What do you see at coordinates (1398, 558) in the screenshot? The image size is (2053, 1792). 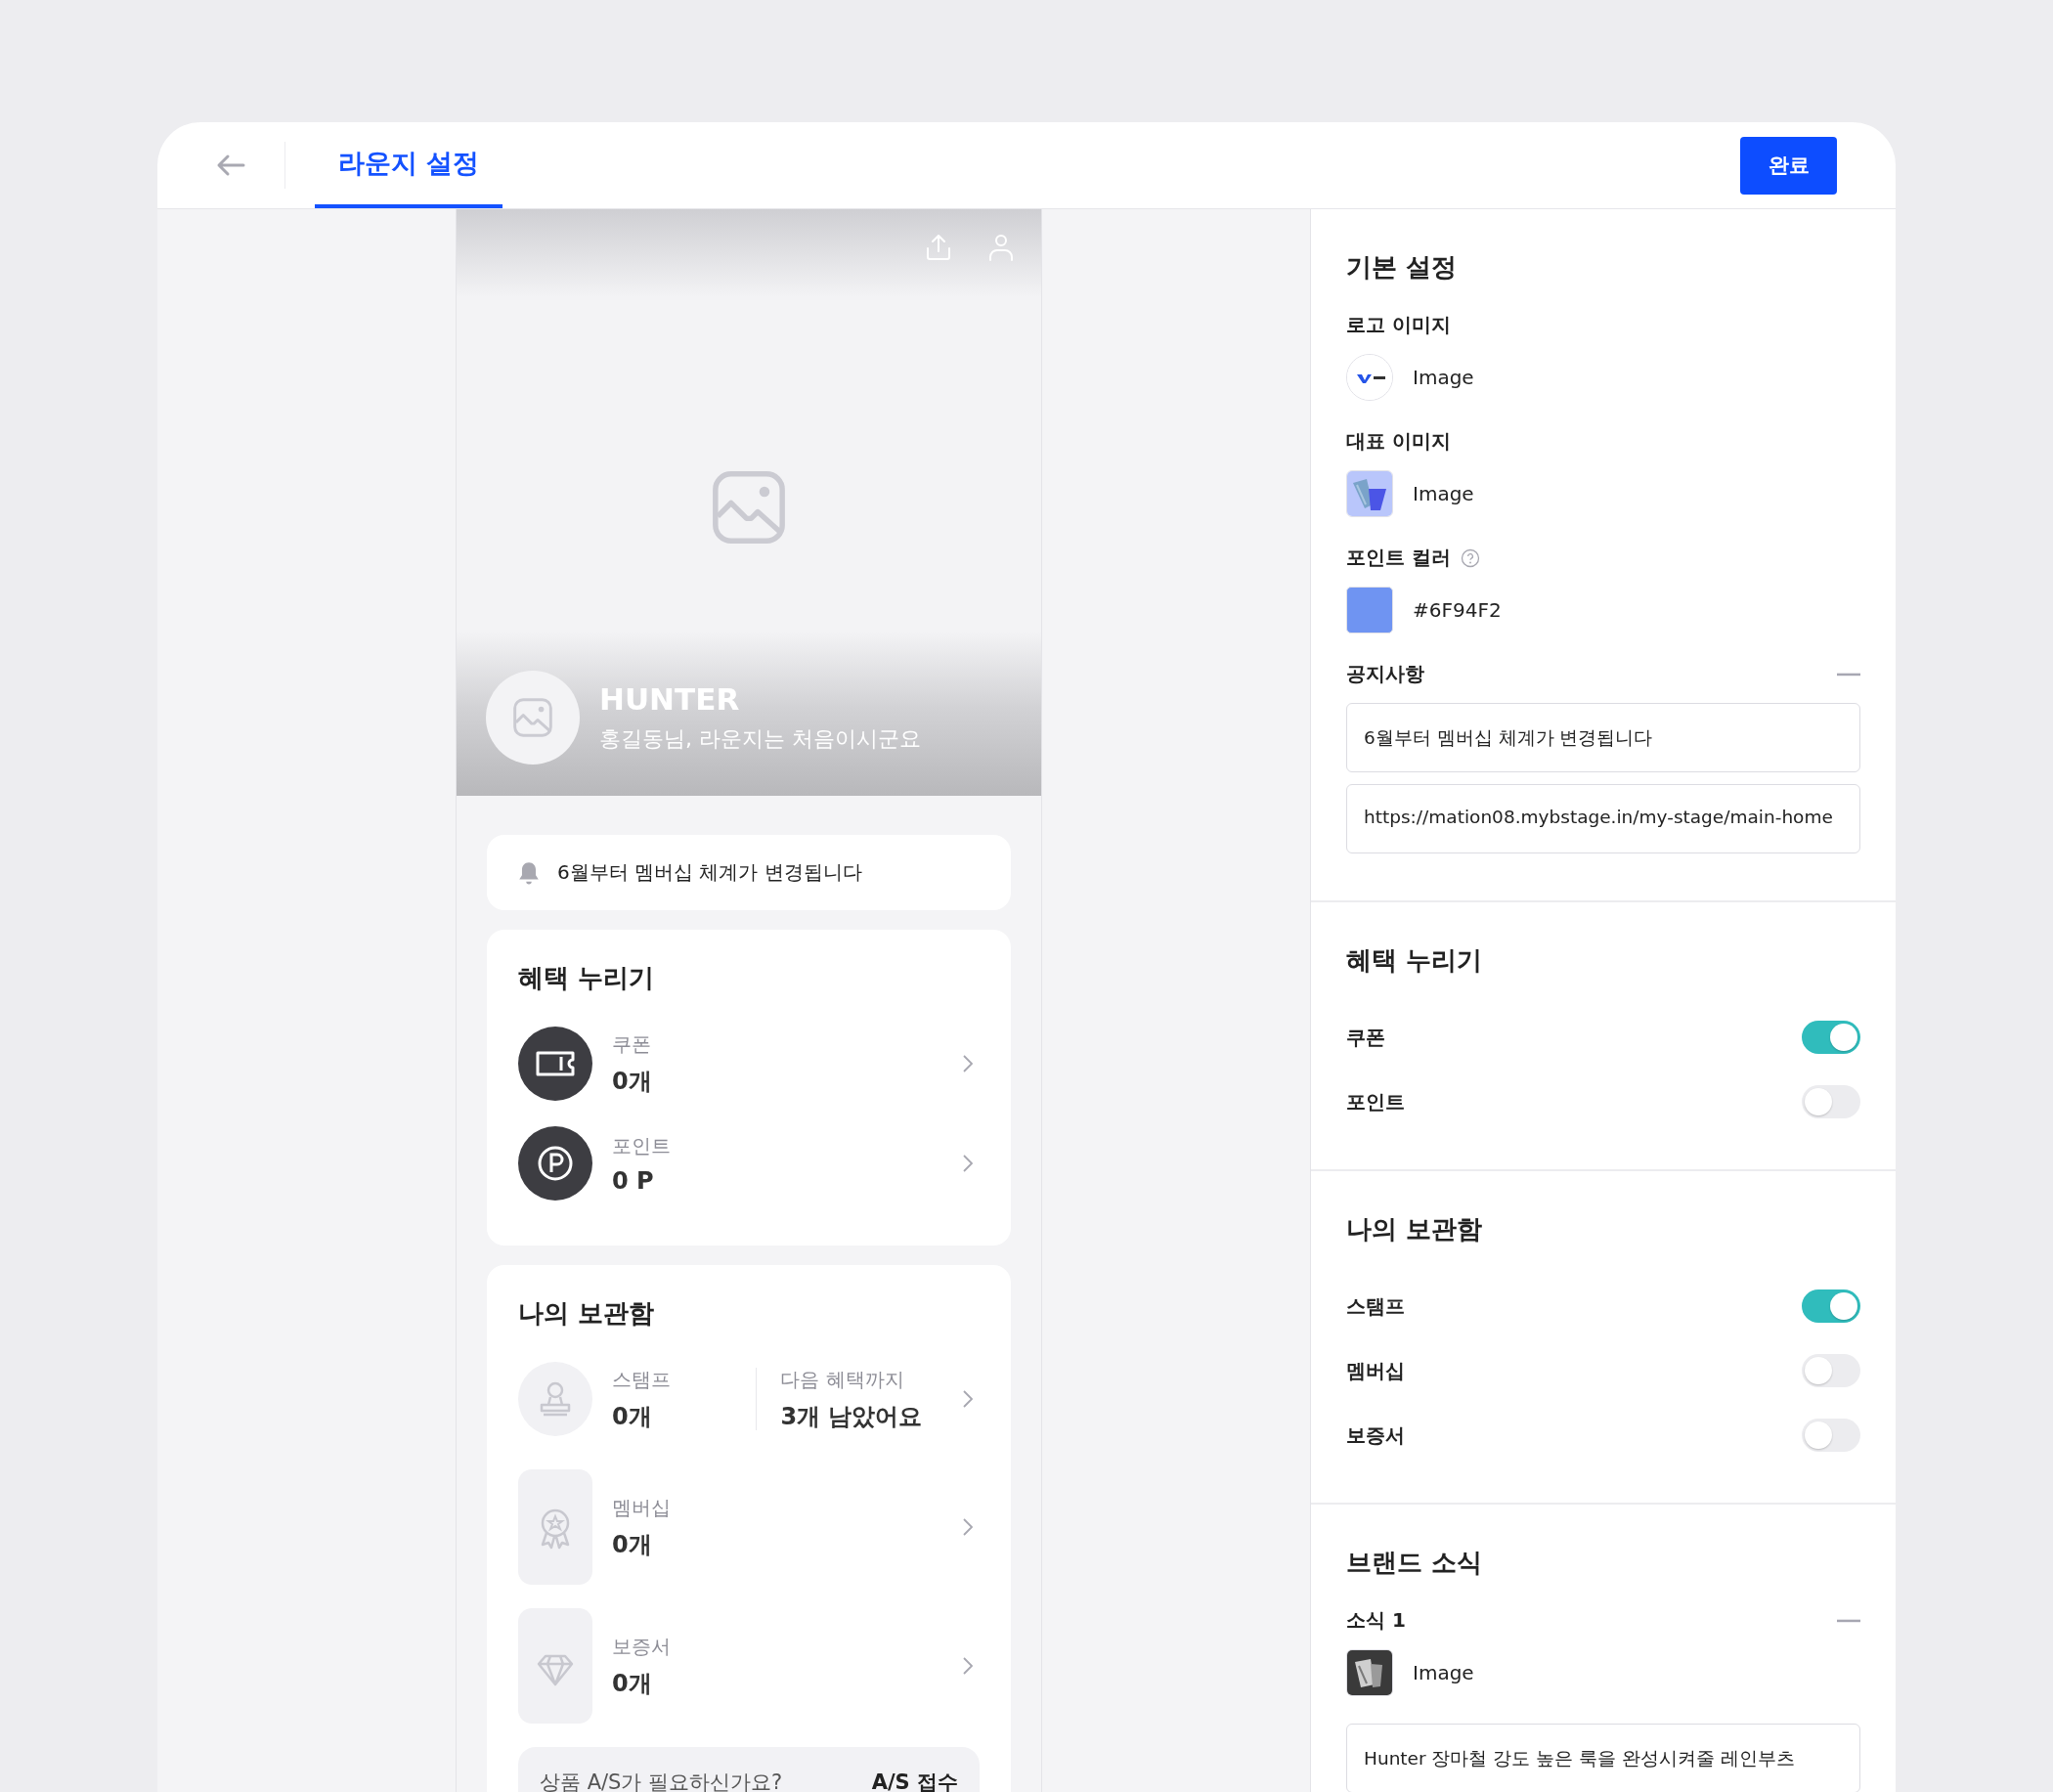 I see `field-label: 포인트 컬러` at bounding box center [1398, 558].